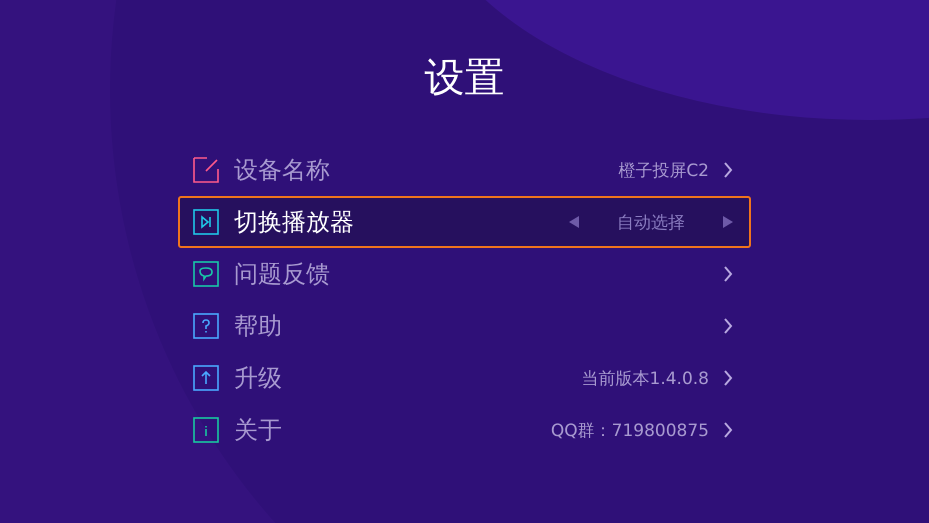  Describe the element at coordinates (464, 222) in the screenshot. I see `settings-item: 切换播放器 自动选择` at that location.